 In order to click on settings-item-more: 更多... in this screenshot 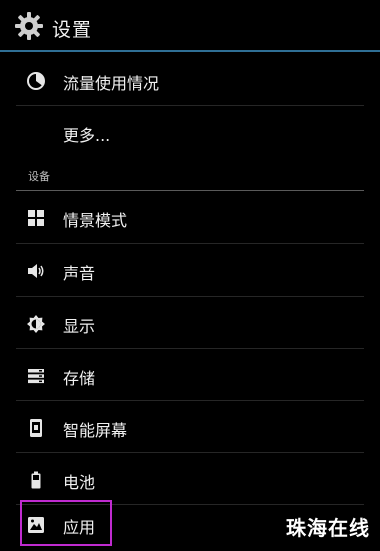, I will do `click(190, 132)`.